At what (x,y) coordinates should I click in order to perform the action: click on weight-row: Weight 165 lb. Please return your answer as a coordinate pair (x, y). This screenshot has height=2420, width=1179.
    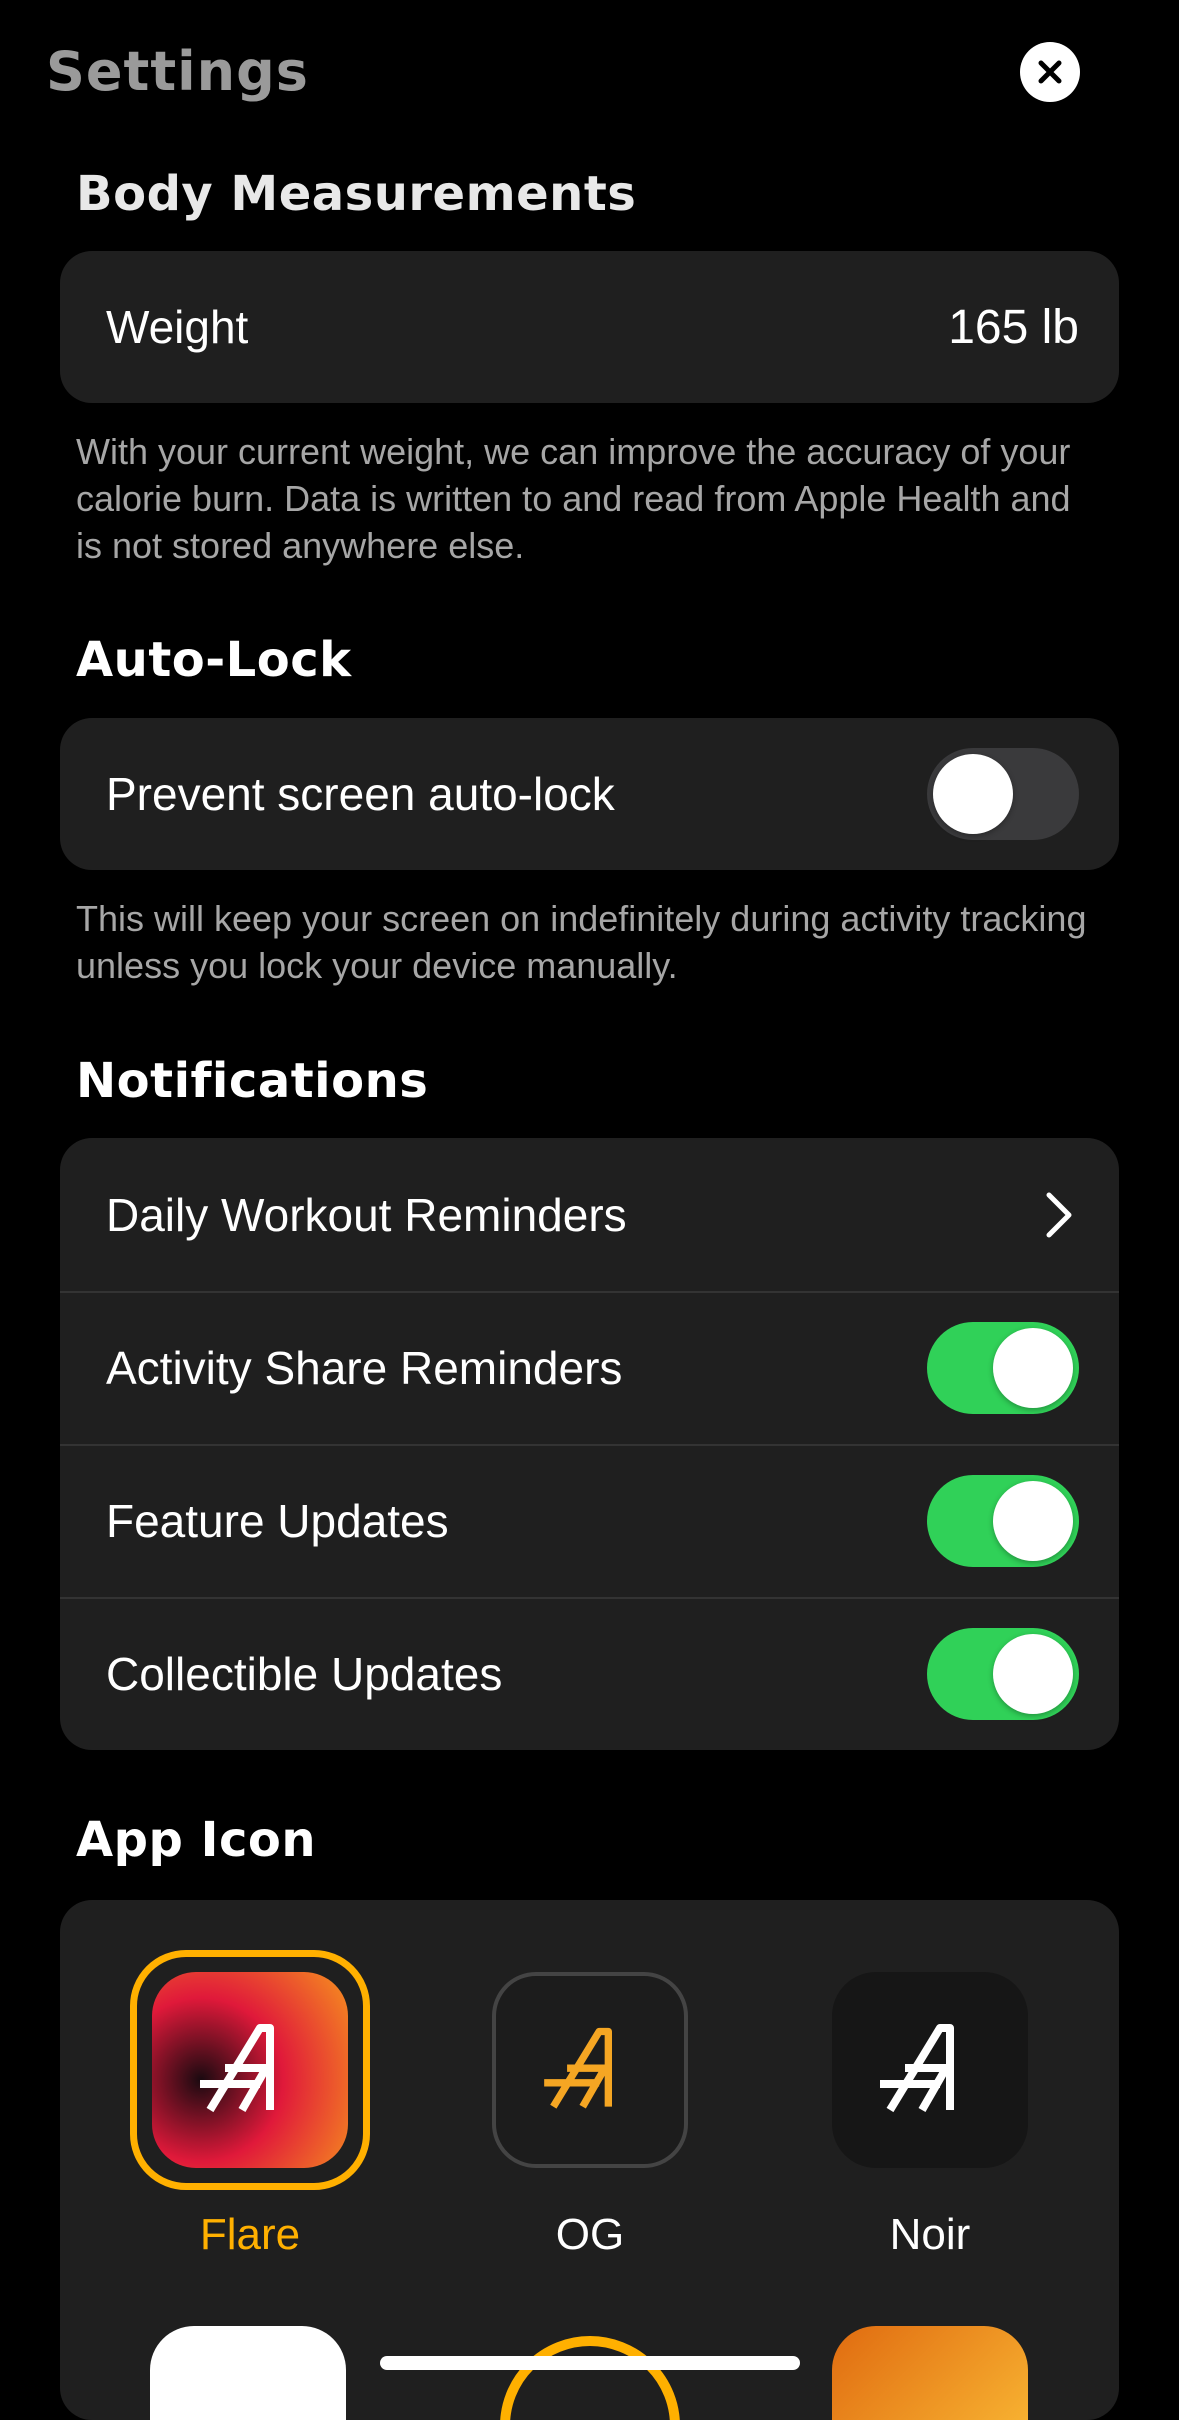
    Looking at the image, I should click on (589, 327).